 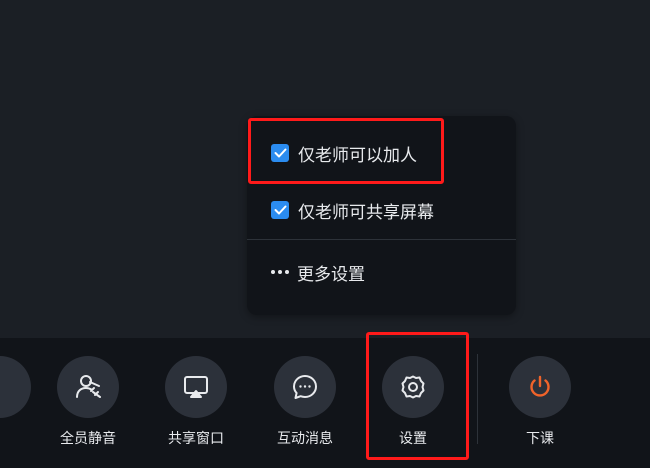 What do you see at coordinates (305, 387) in the screenshot?
I see `chat-icon` at bounding box center [305, 387].